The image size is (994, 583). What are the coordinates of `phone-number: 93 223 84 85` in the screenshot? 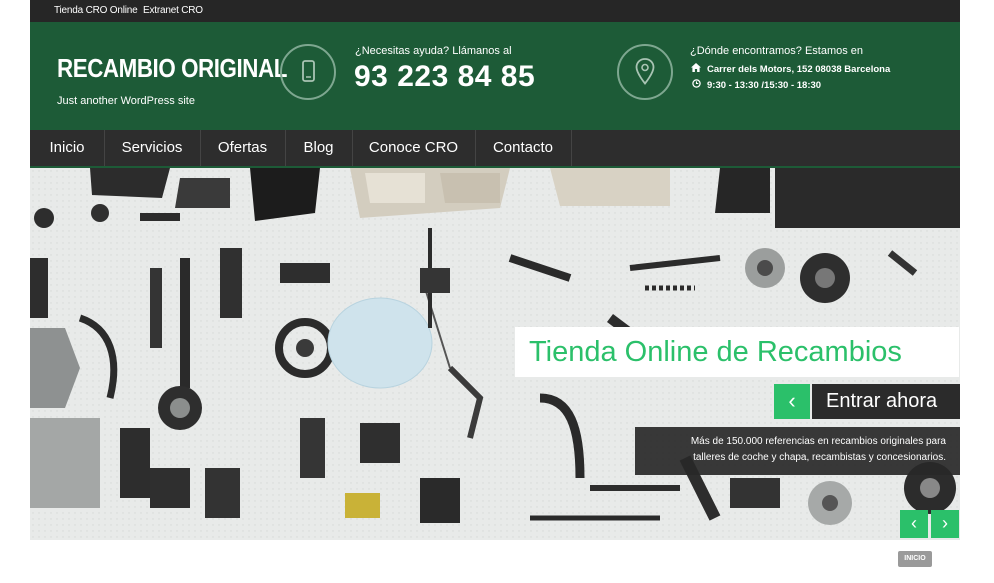 It's located at (444, 77).